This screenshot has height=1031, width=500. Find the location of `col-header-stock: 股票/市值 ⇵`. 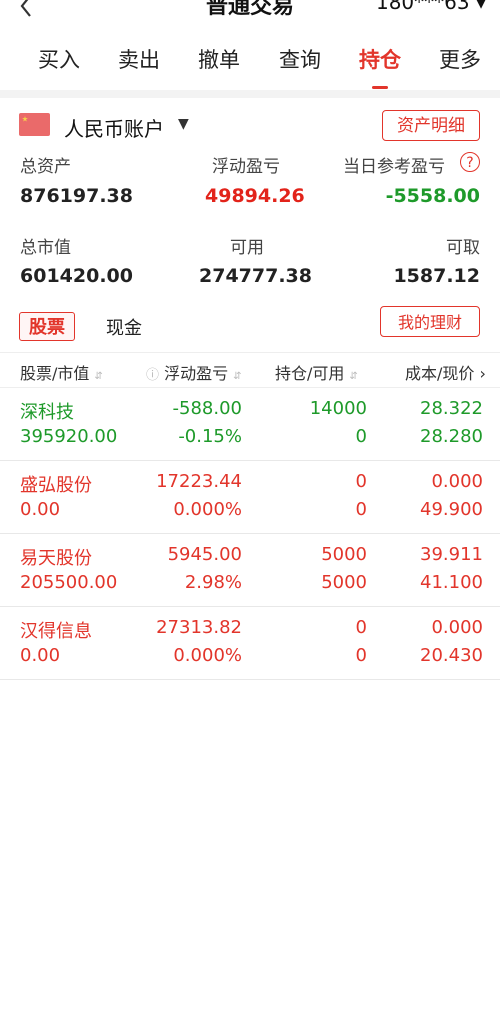

col-header-stock: 股票/市值 ⇵ is located at coordinates (61, 372).